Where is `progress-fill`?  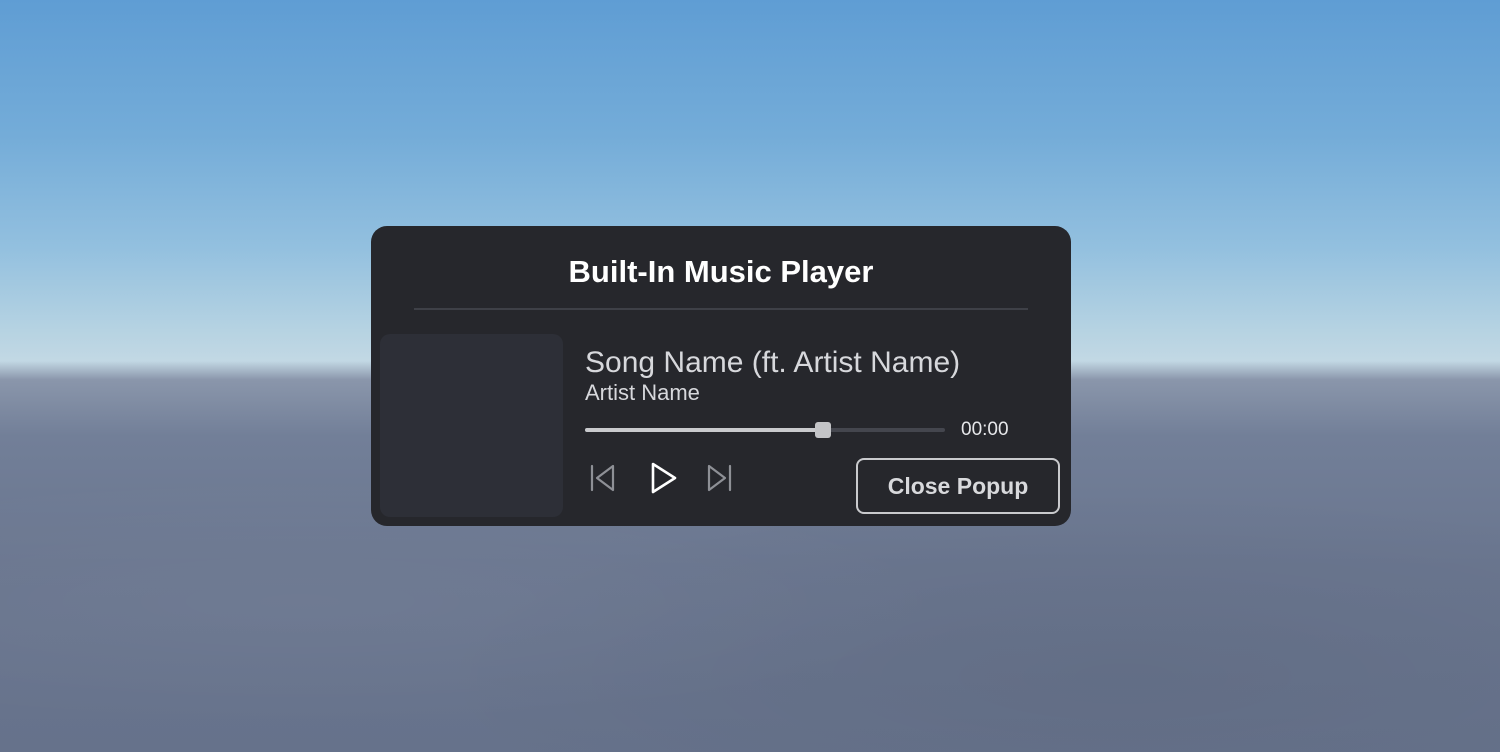
progress-fill is located at coordinates (704, 430).